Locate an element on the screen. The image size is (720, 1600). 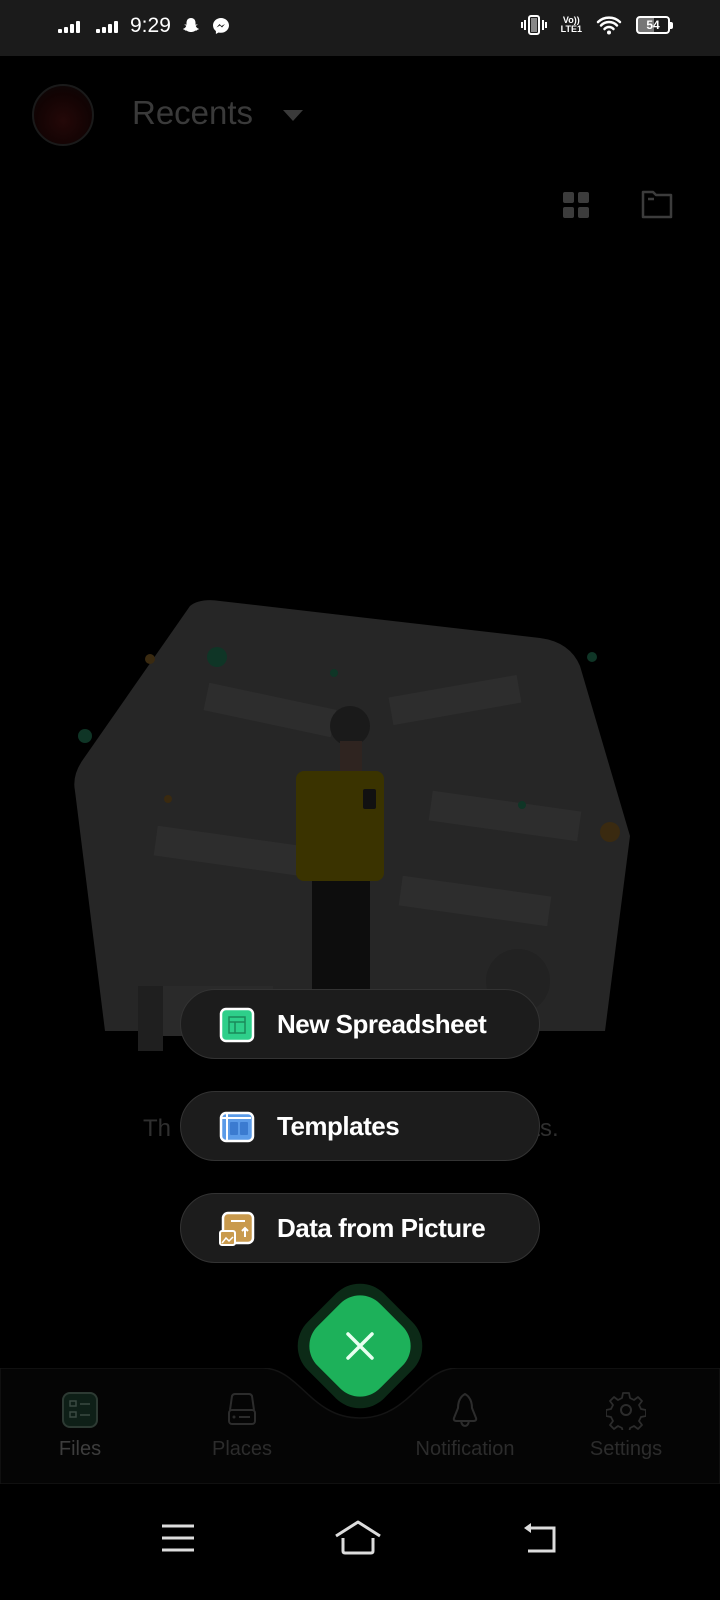
status-bar: 9:29 Vo)) LTE1 54 is located at coordinates (360, 28).